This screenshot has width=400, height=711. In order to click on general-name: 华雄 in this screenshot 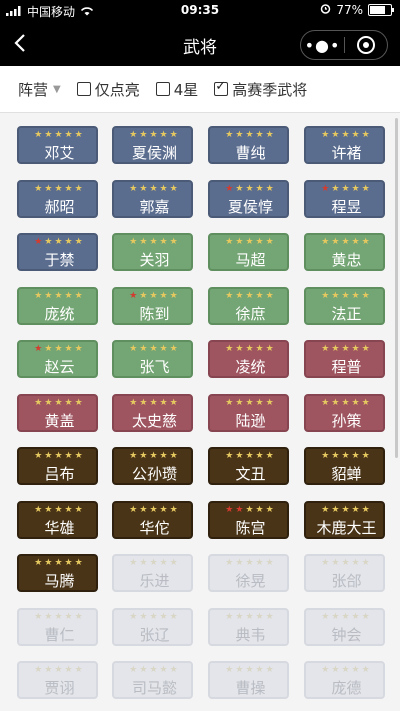, I will do `click(59, 527)`.